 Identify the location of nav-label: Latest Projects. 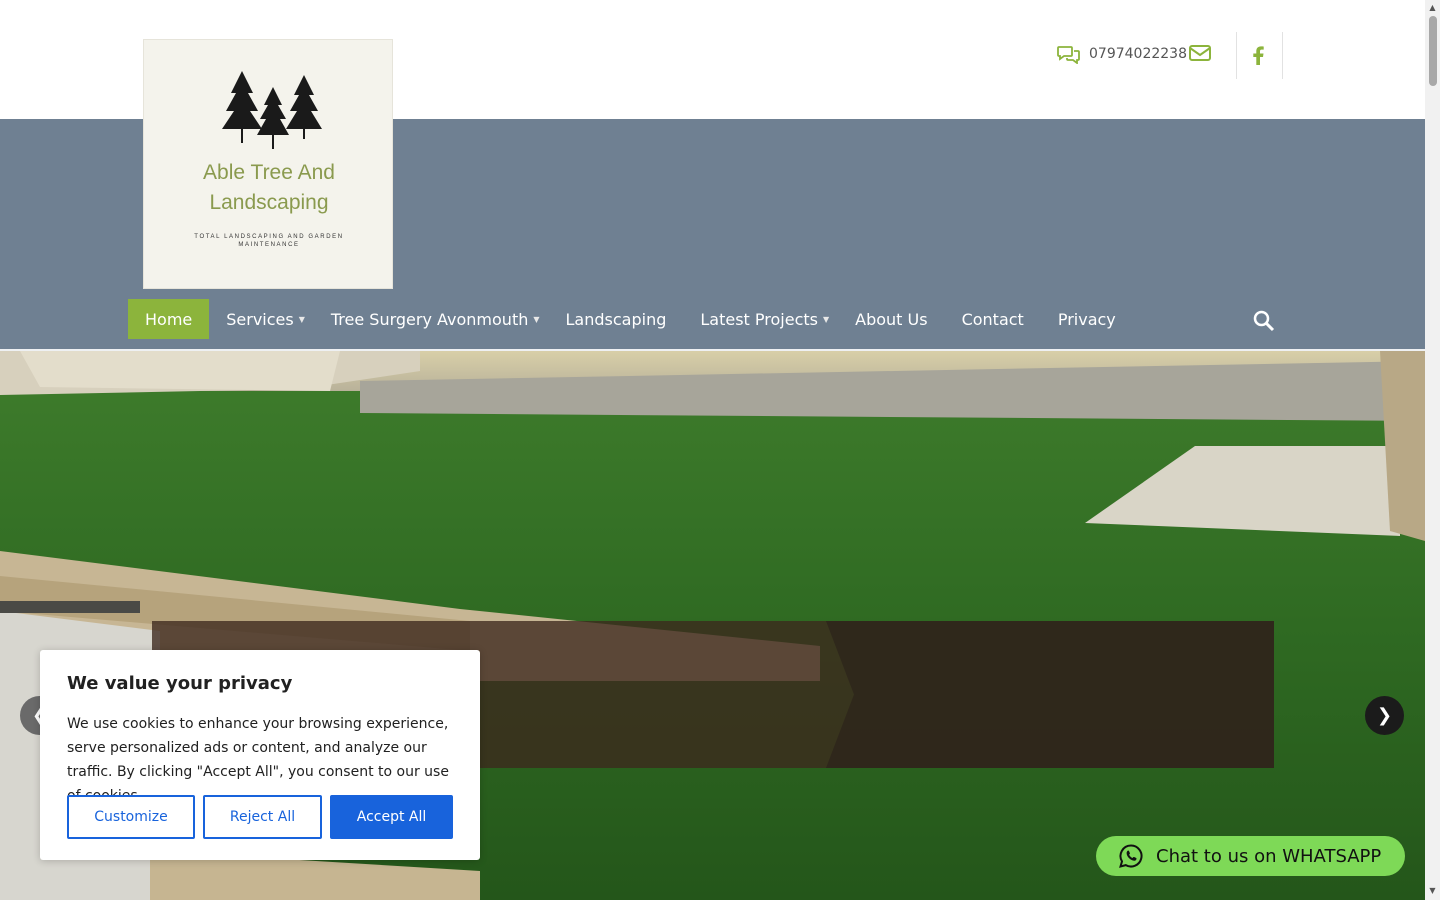
(759, 319).